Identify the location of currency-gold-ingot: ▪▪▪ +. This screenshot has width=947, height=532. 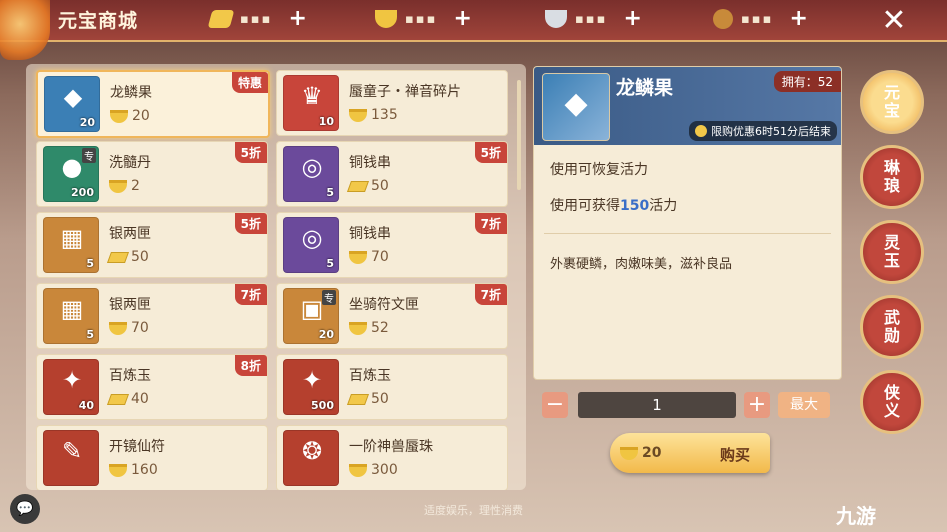
(423, 19).